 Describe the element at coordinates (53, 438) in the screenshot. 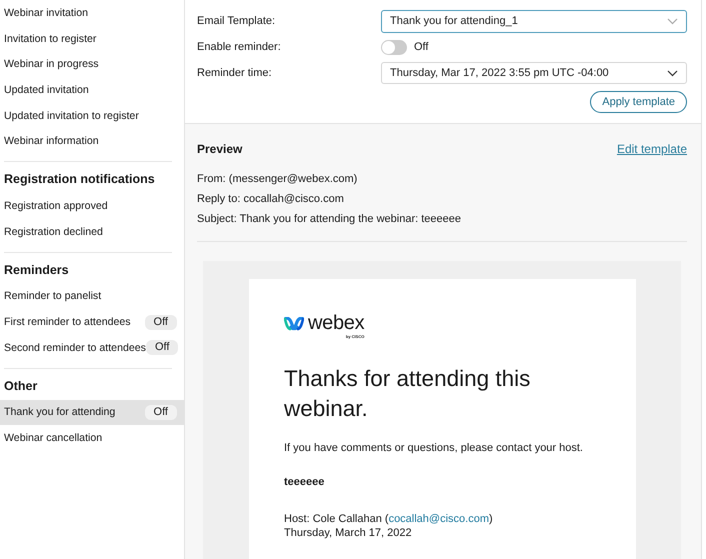

I see `item-label: Webinar cancellation` at that location.